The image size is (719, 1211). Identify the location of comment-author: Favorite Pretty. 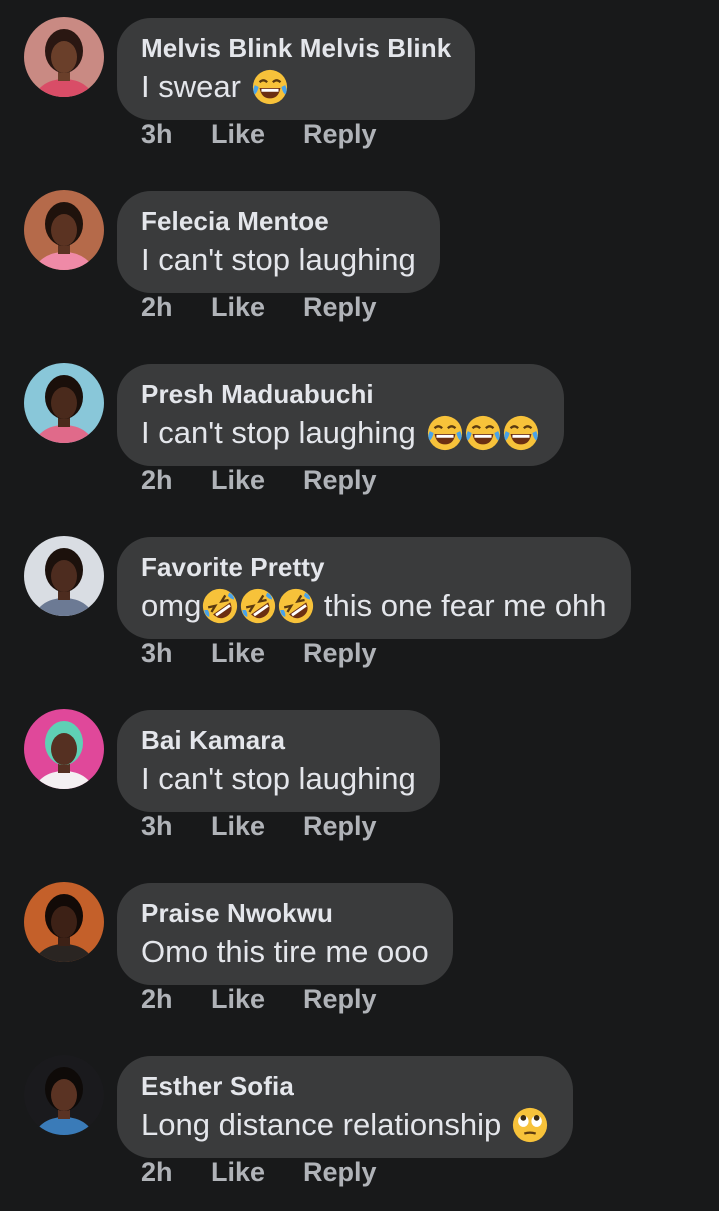
(374, 567).